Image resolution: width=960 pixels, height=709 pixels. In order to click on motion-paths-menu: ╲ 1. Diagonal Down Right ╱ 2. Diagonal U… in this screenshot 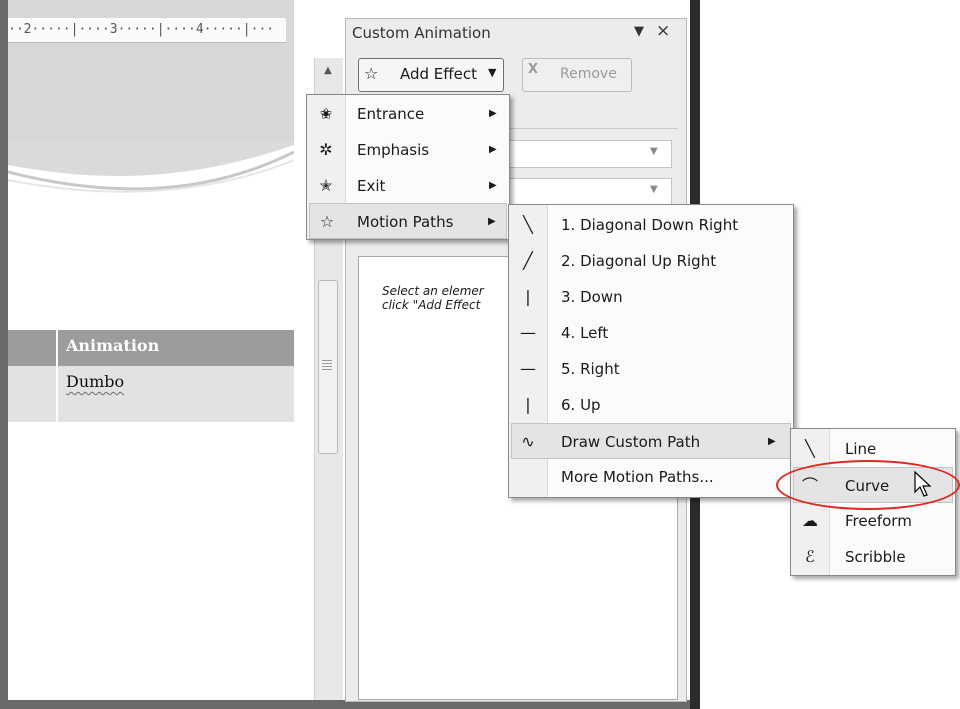, I will do `click(651, 351)`.